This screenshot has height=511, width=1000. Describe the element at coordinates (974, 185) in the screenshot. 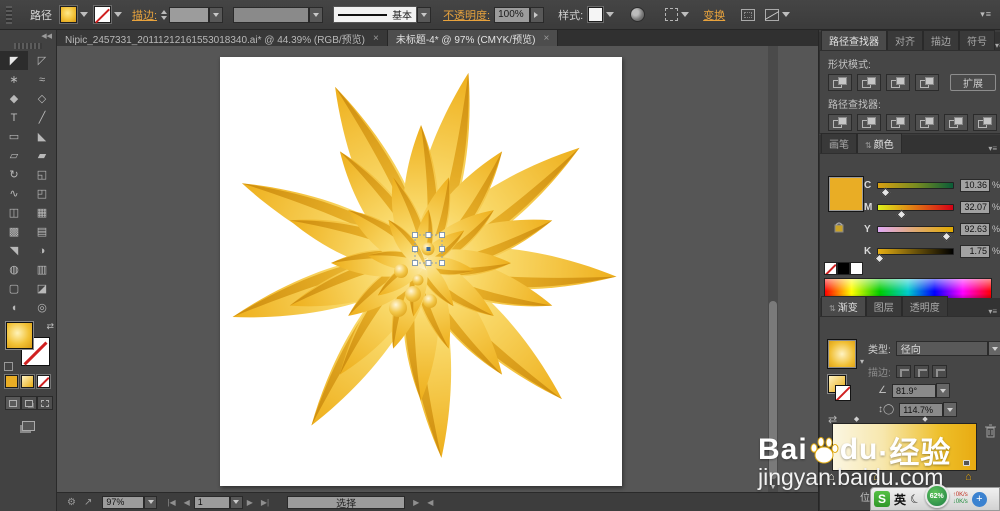

I see `channel-value-field: 10.36` at that location.